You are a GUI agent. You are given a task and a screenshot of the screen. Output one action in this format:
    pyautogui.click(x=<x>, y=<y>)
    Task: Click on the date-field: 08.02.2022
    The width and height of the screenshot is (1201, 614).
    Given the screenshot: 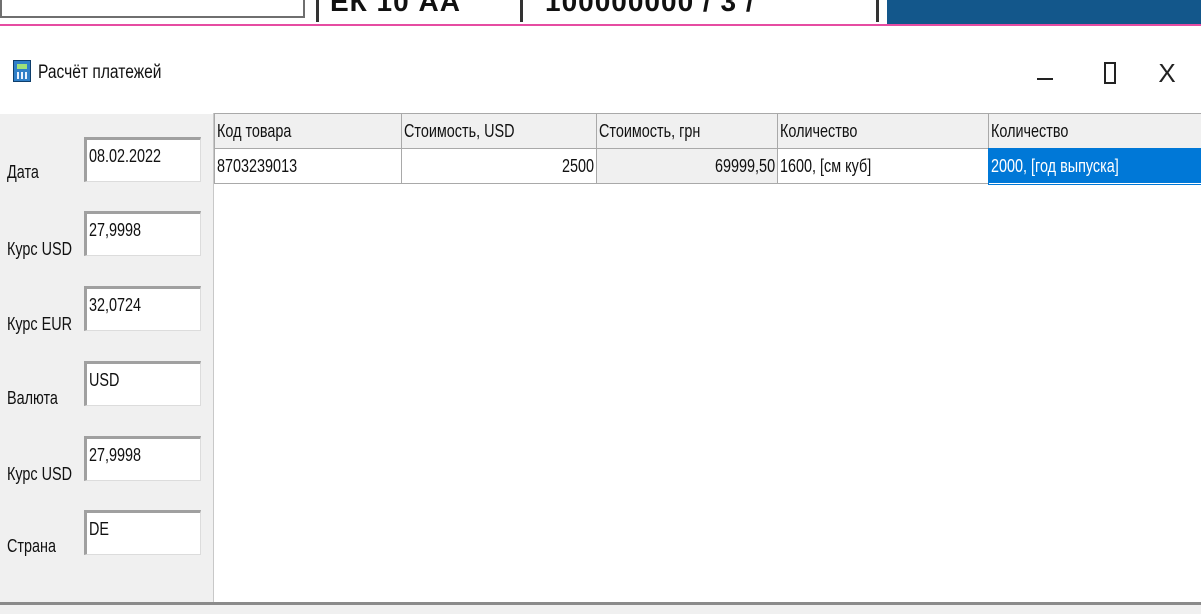 What is the action you would take?
    pyautogui.click(x=142, y=159)
    